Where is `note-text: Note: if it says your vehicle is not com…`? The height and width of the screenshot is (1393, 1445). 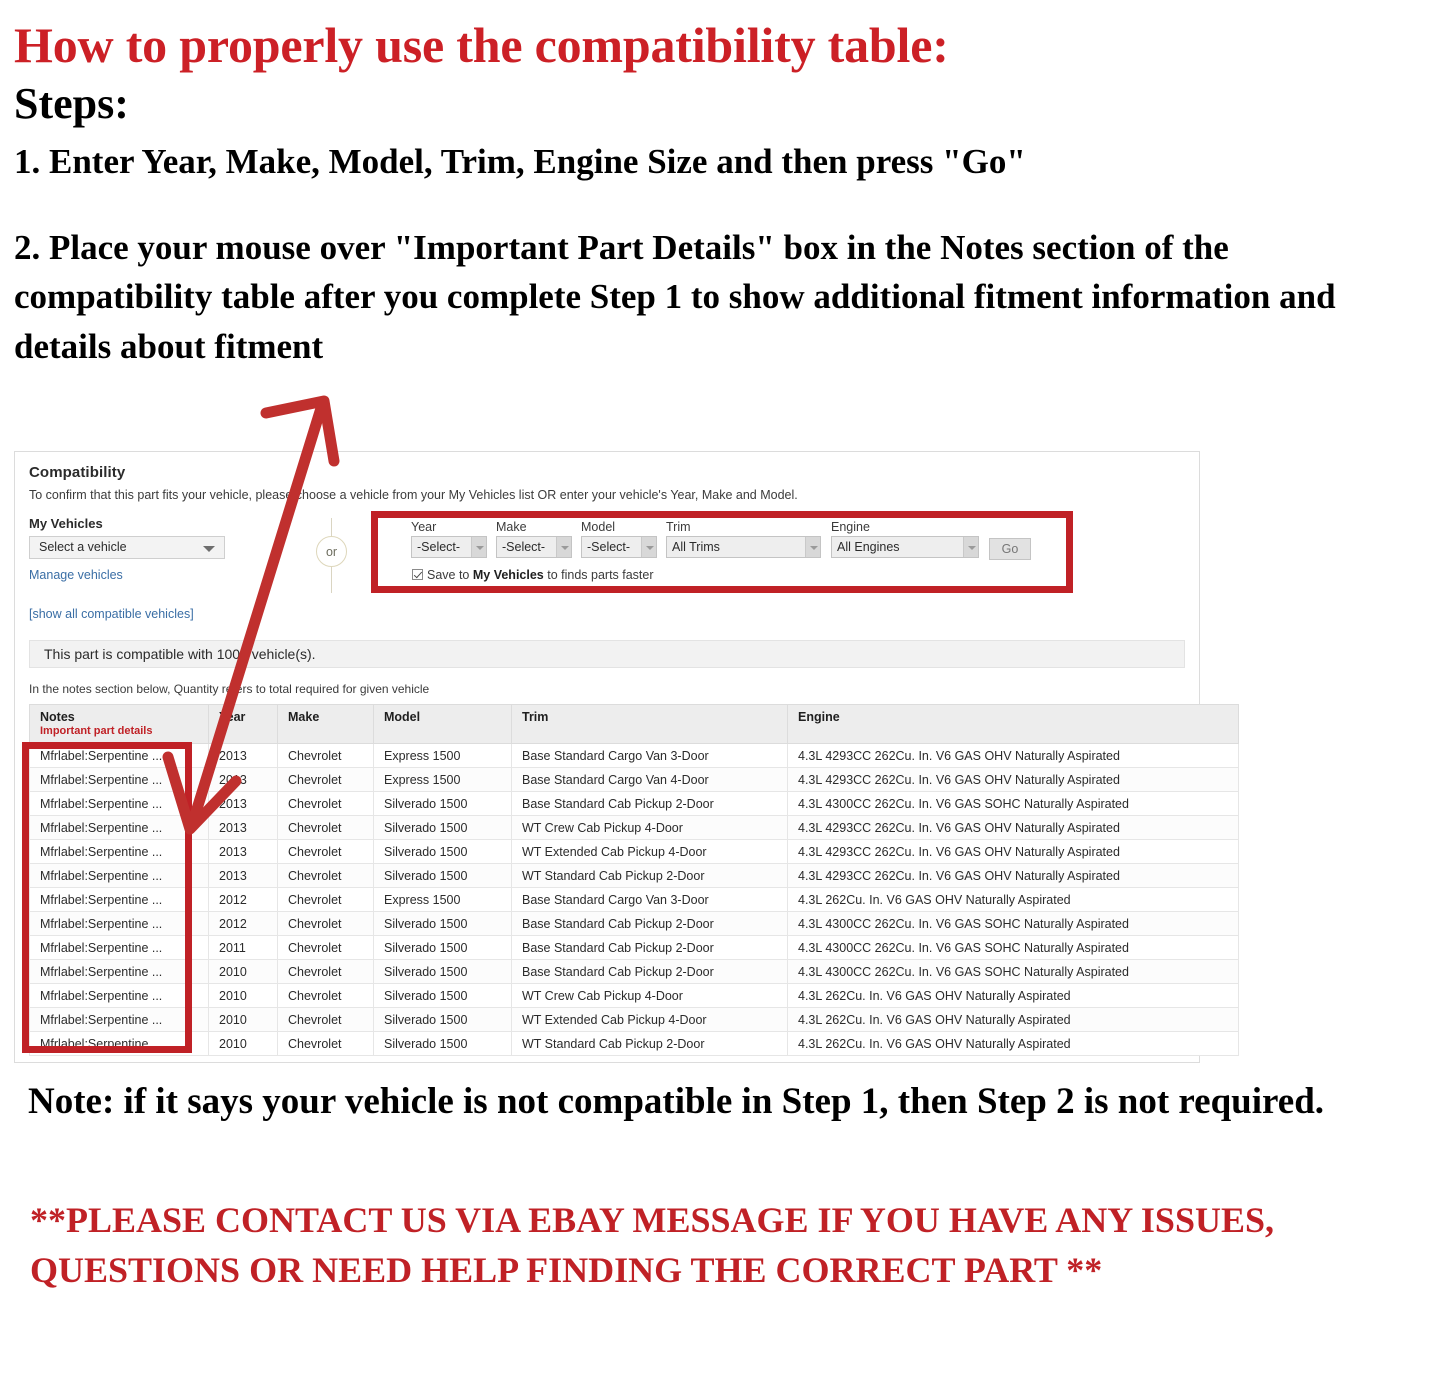 note-text: Note: if it says your vehicle is not com… is located at coordinates (676, 1101).